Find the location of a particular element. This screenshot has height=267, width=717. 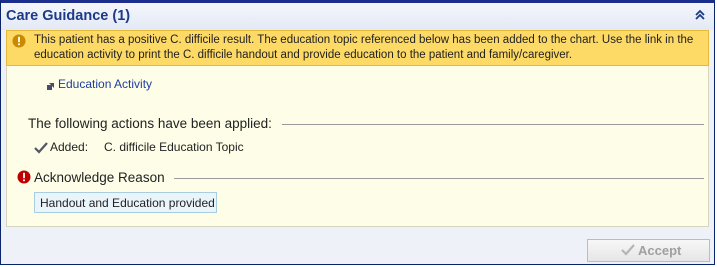

collapse-icon is located at coordinates (700, 15).